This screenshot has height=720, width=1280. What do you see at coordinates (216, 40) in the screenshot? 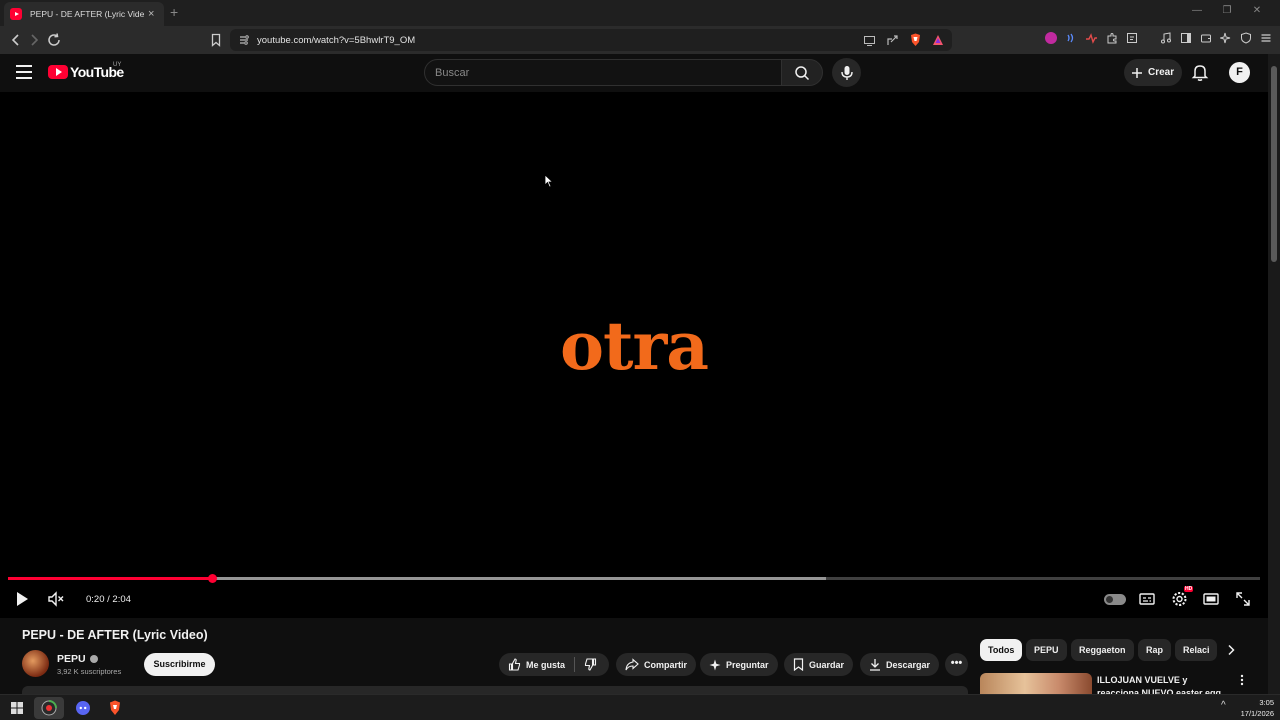
I see `bookmark-icon` at bounding box center [216, 40].